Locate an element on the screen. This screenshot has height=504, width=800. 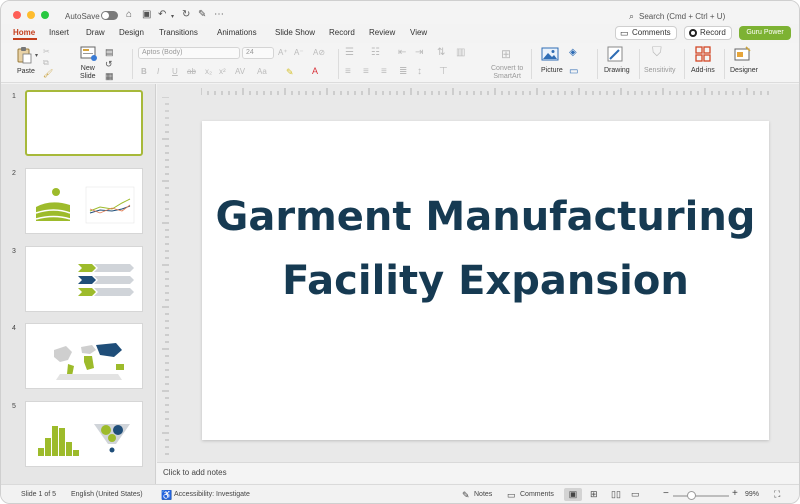
clear-format-icon: A⊘ is located at coordinates (319, 53).